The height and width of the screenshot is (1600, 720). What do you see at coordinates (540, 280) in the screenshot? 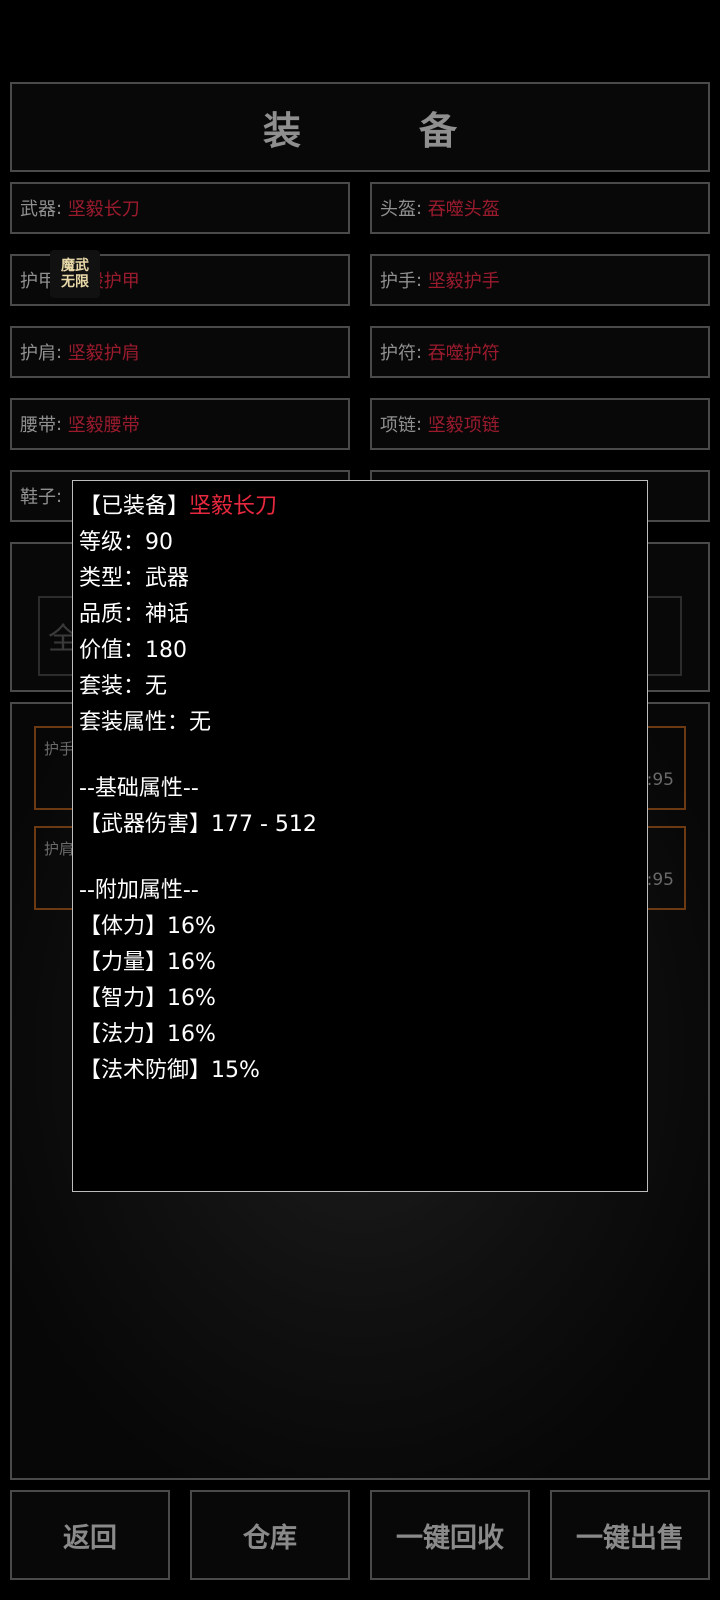
I see `slot-gloves: 护手: 坚毅护手` at bounding box center [540, 280].